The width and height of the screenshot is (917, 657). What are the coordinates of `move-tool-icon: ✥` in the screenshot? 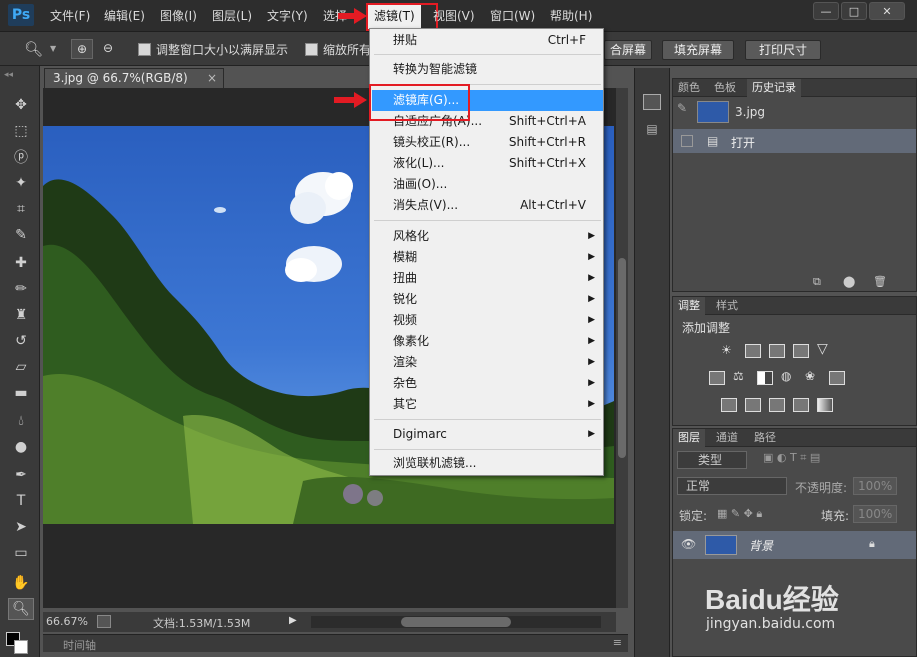 It's located at (21, 105).